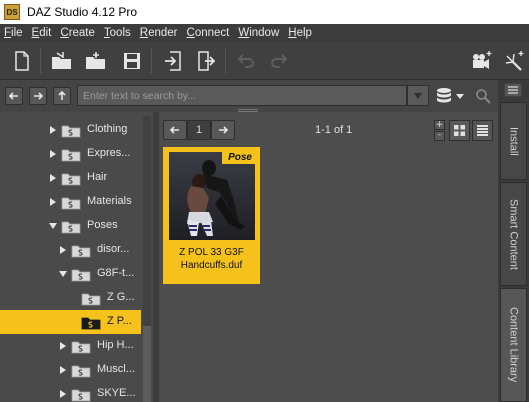  Describe the element at coordinates (199, 130) in the screenshot. I see `page-number-field: 1` at that location.